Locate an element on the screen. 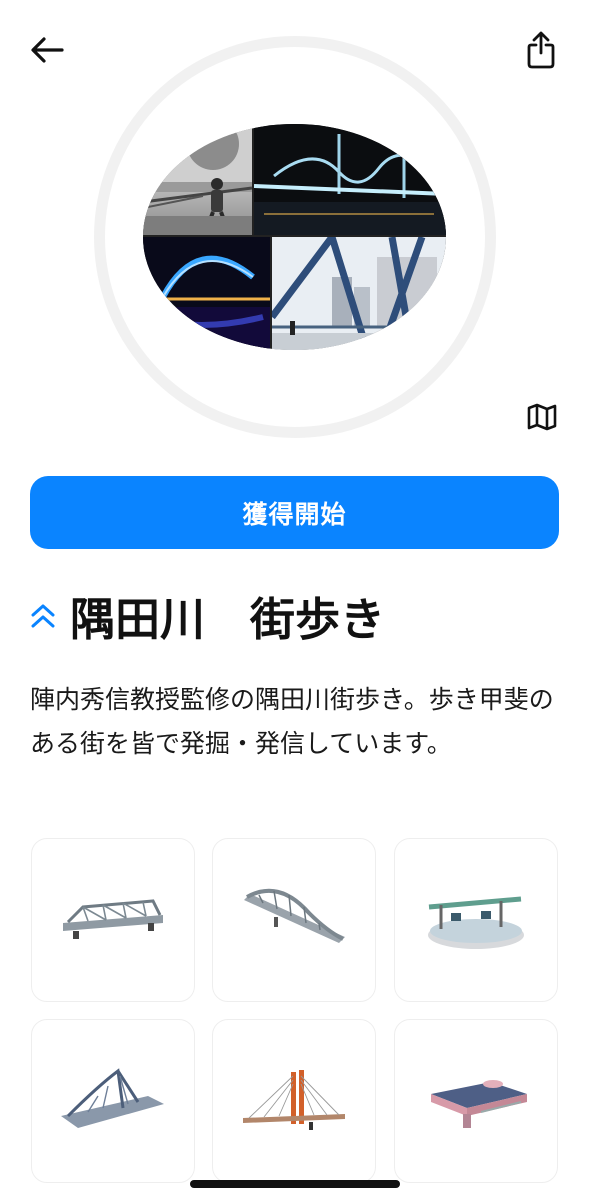 This screenshot has height=1200, width=589. share-button is located at coordinates (541, 50).